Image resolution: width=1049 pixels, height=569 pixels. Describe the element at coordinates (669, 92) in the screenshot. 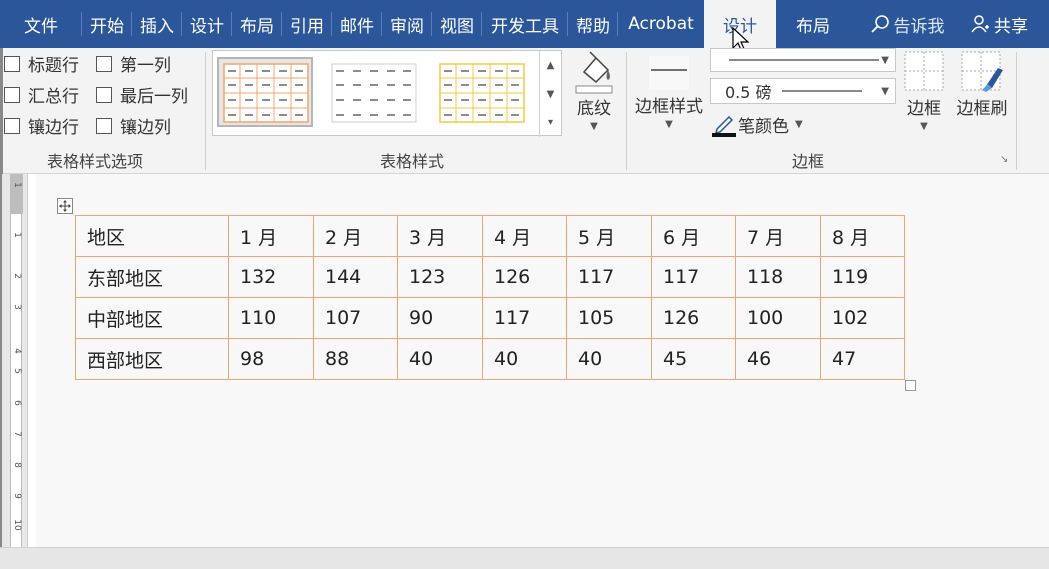

I see `border-styles-button: 边框样式 ▼` at that location.